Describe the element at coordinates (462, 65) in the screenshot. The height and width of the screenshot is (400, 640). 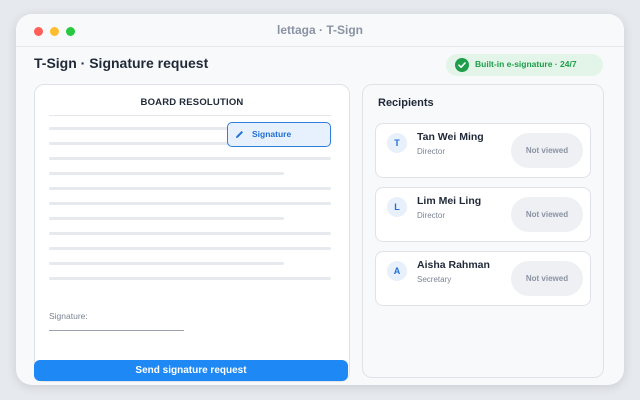
I see `check-circle-icon` at that location.